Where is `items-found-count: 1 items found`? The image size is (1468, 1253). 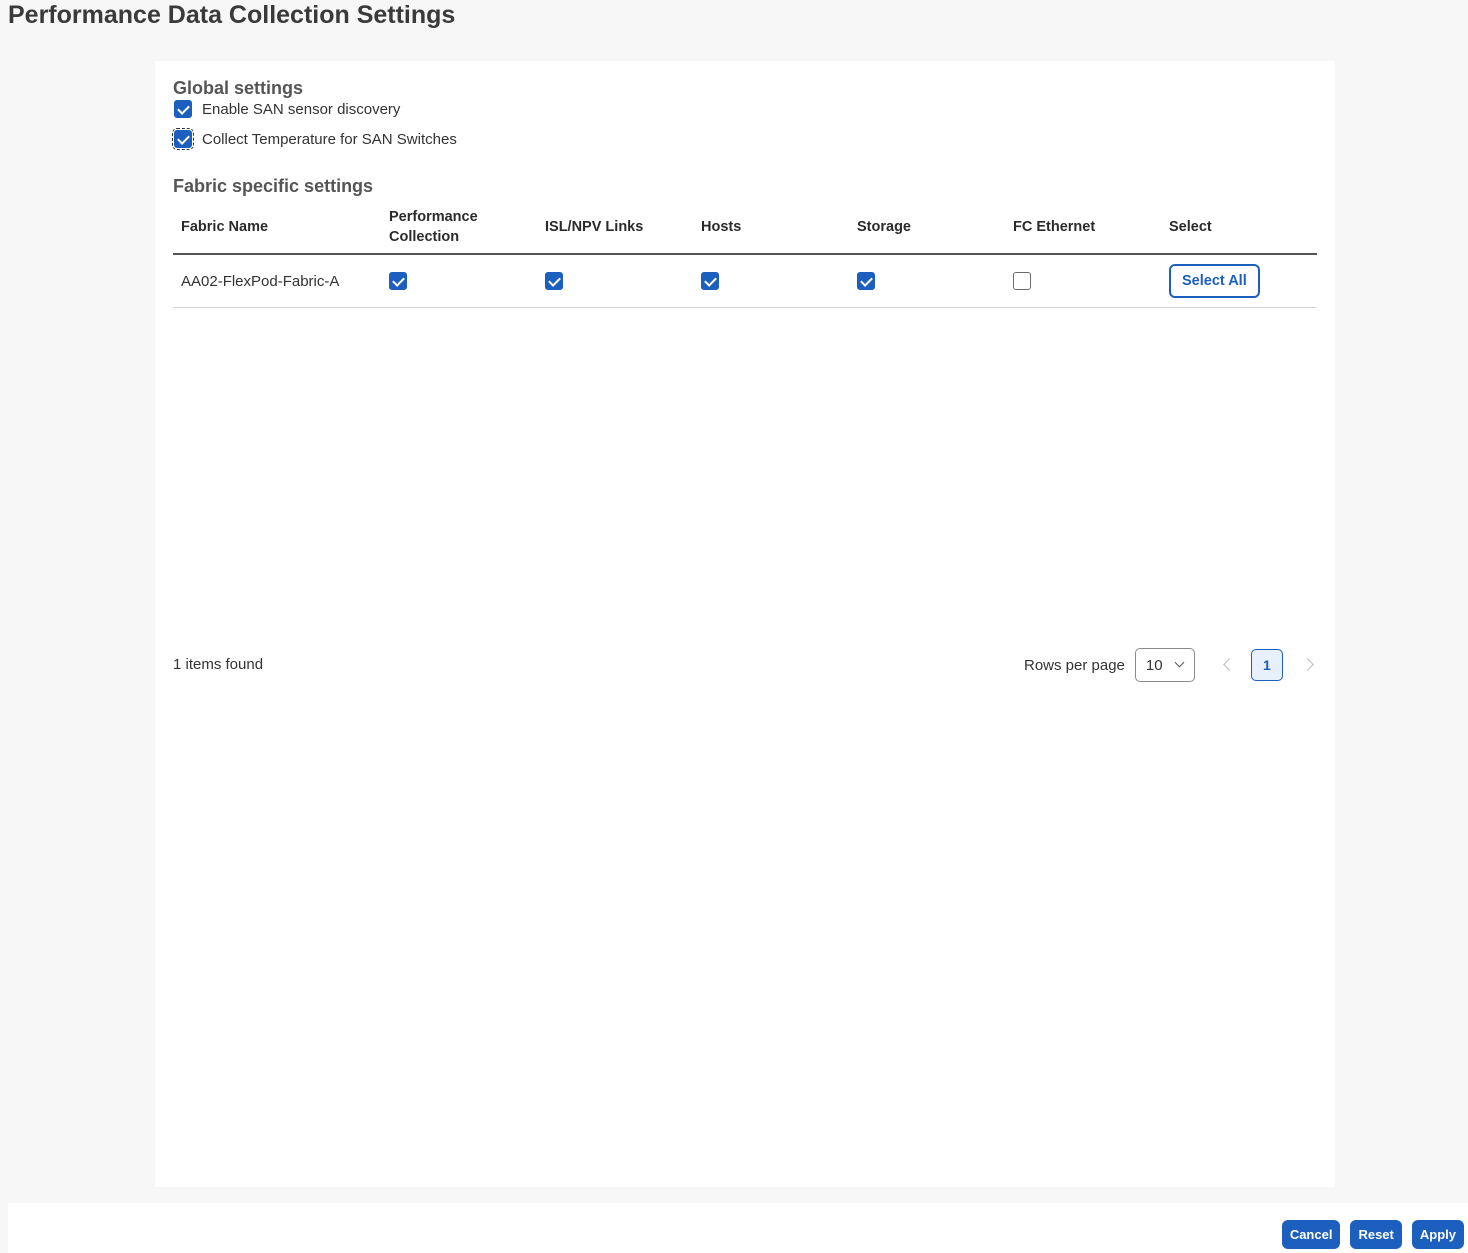
items-found-count: 1 items found is located at coordinates (218, 664).